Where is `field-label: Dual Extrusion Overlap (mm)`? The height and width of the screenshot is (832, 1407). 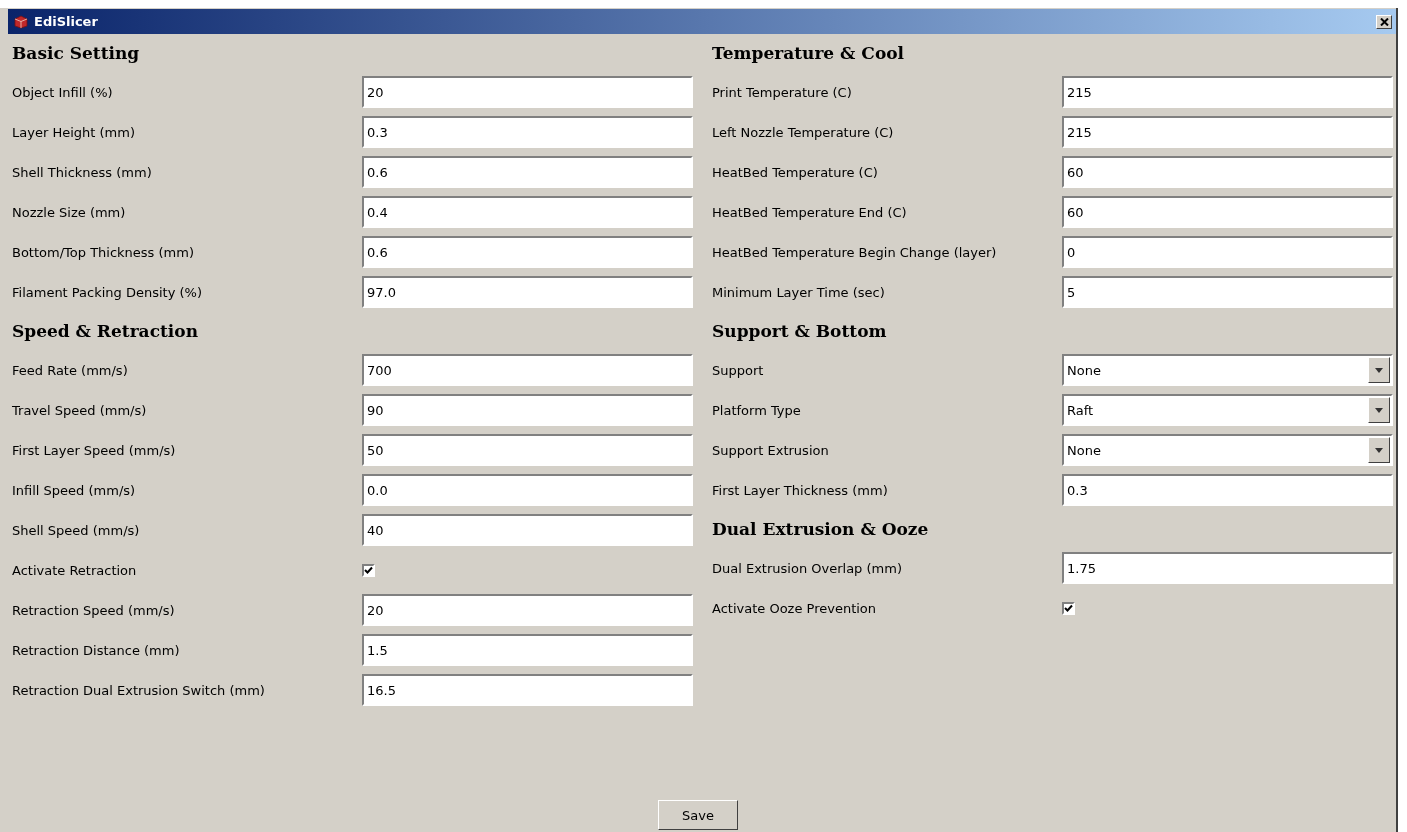
field-label: Dual Extrusion Overlap (mm) is located at coordinates (807, 568).